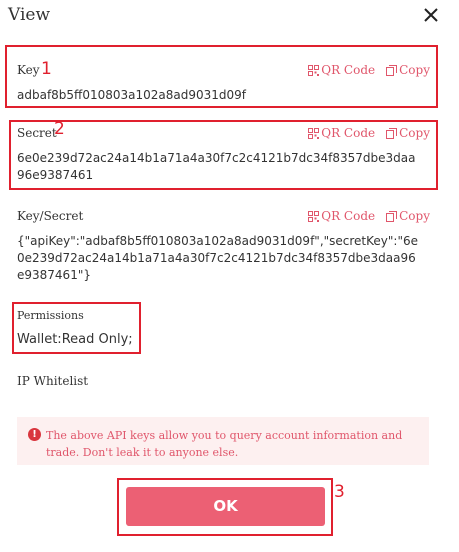 The image size is (459, 552). Describe the element at coordinates (53, 381) in the screenshot. I see `ip-whitelist-label: IP Whitelist` at that location.